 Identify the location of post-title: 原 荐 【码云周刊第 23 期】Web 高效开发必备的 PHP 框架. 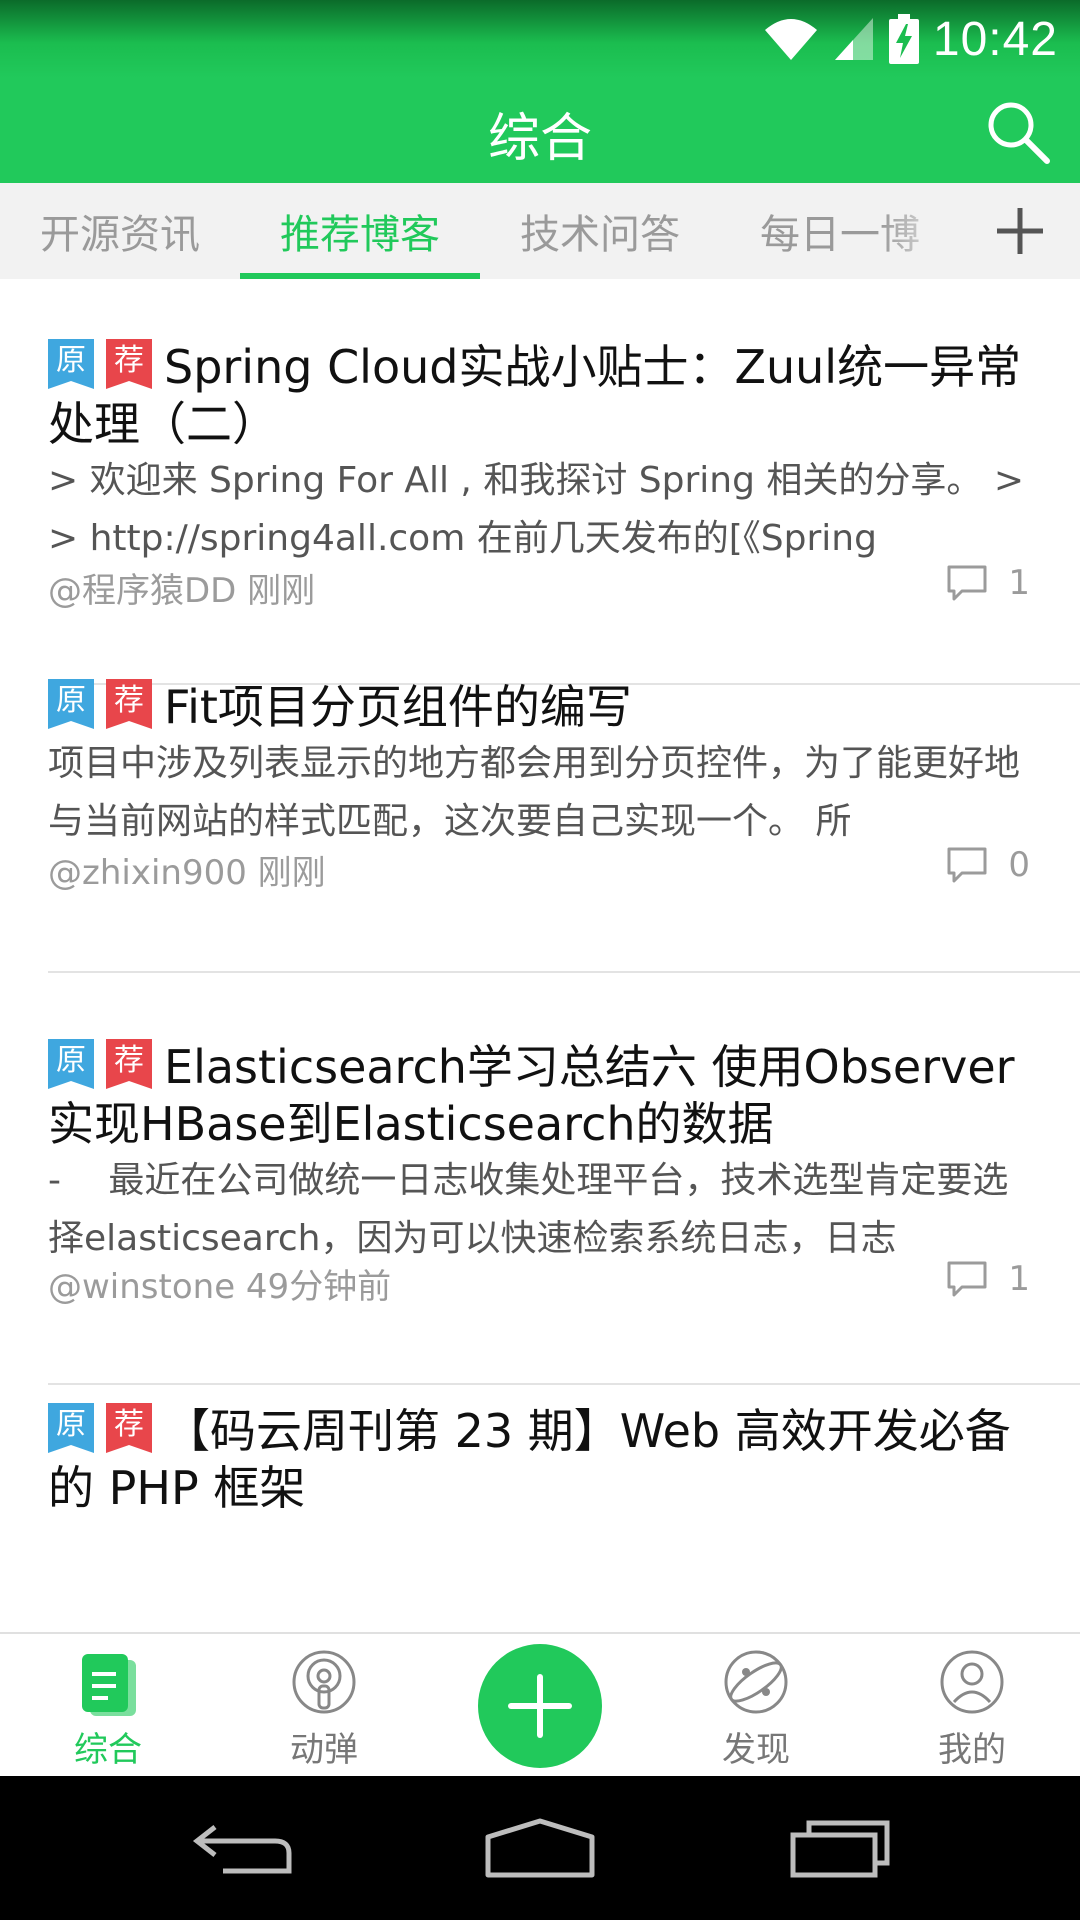
(543, 1460).